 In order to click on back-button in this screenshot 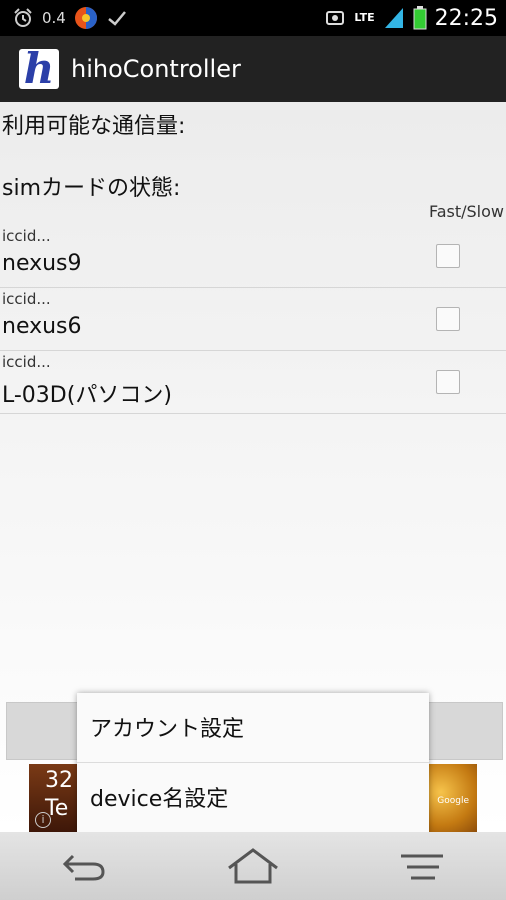, I will do `click(84, 866)`.